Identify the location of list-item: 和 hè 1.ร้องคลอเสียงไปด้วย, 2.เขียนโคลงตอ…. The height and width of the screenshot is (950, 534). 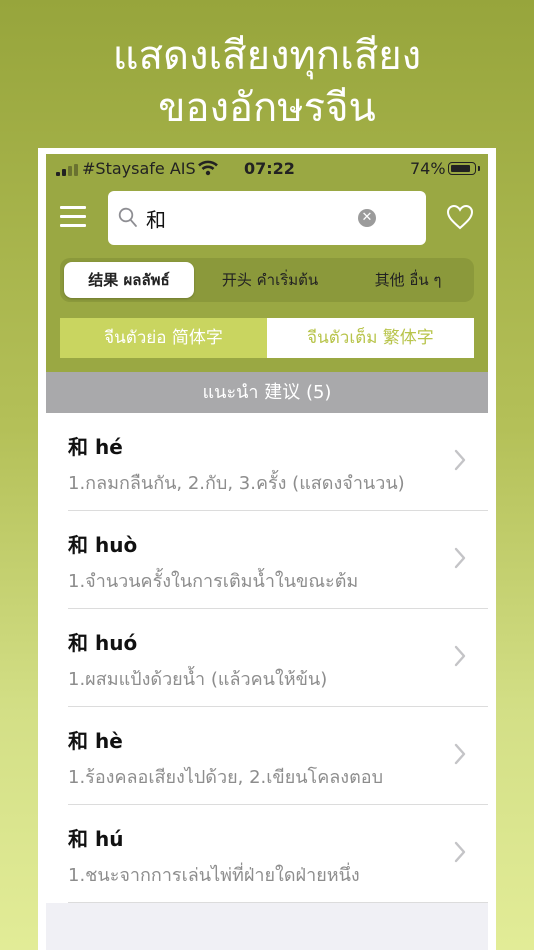
(267, 756).